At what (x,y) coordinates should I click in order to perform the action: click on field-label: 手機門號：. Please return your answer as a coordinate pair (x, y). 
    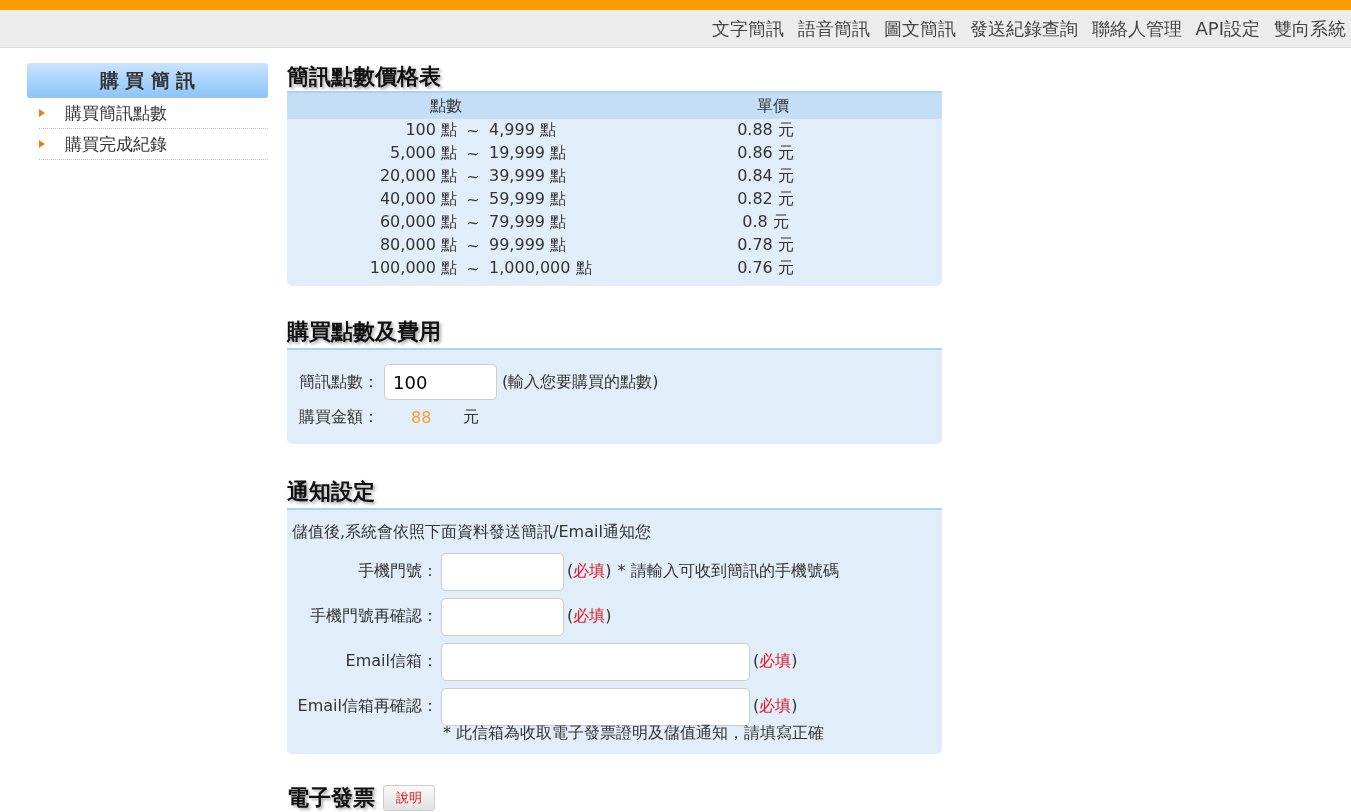
    Looking at the image, I should click on (397, 571).